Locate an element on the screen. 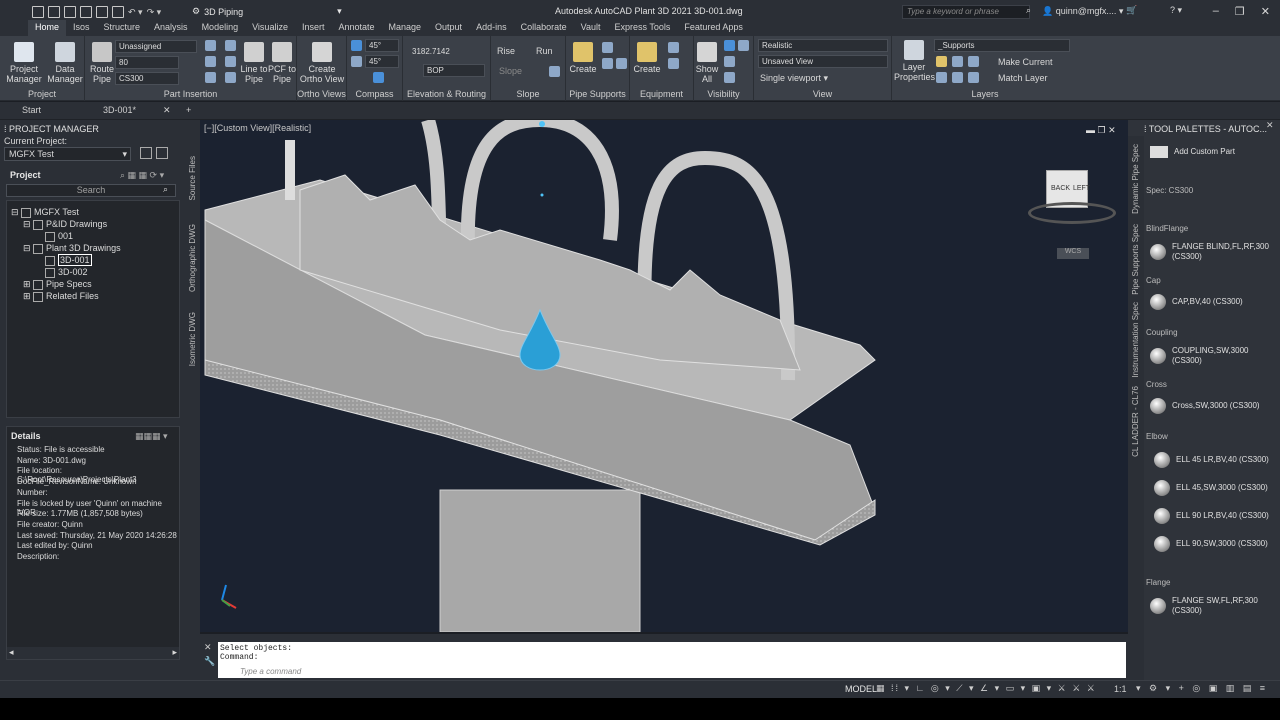 The height and width of the screenshot is (720, 1280). compass-snap-icon is located at coordinates (356, 61).